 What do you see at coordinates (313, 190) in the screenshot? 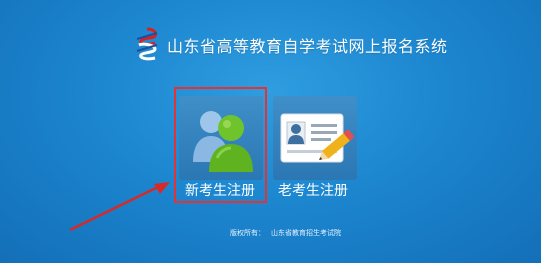
I see `returning-student-register-label: 老考生注册` at bounding box center [313, 190].